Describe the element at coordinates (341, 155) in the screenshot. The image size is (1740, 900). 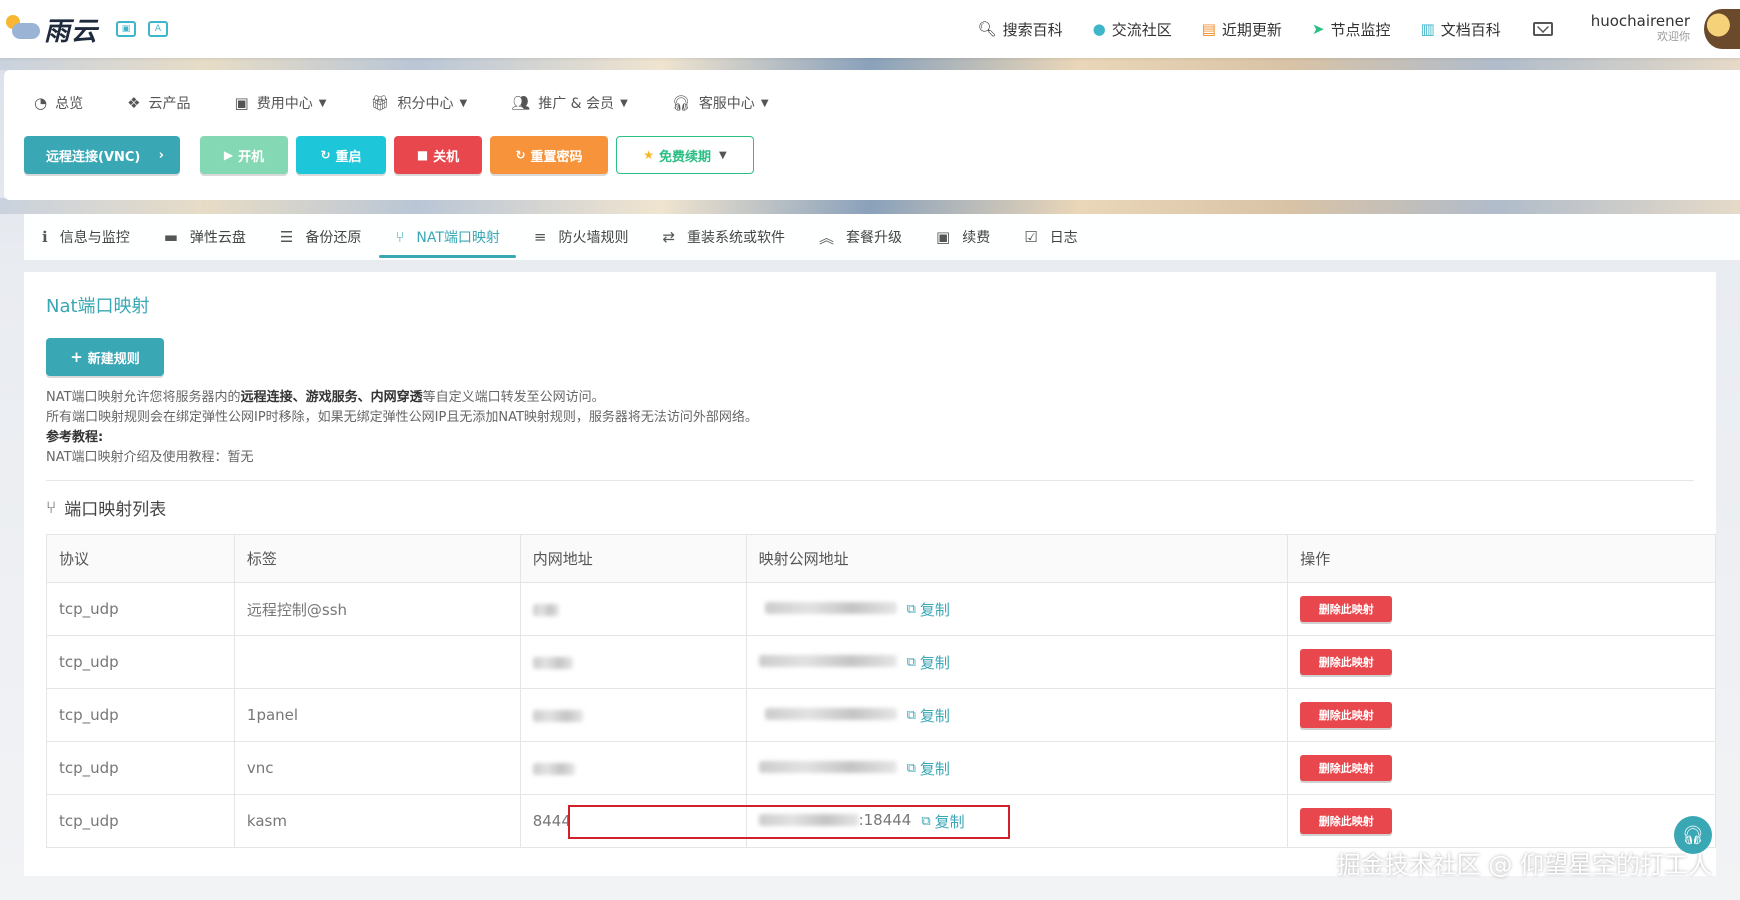
I see `restart-button: ↻ 重启` at that location.